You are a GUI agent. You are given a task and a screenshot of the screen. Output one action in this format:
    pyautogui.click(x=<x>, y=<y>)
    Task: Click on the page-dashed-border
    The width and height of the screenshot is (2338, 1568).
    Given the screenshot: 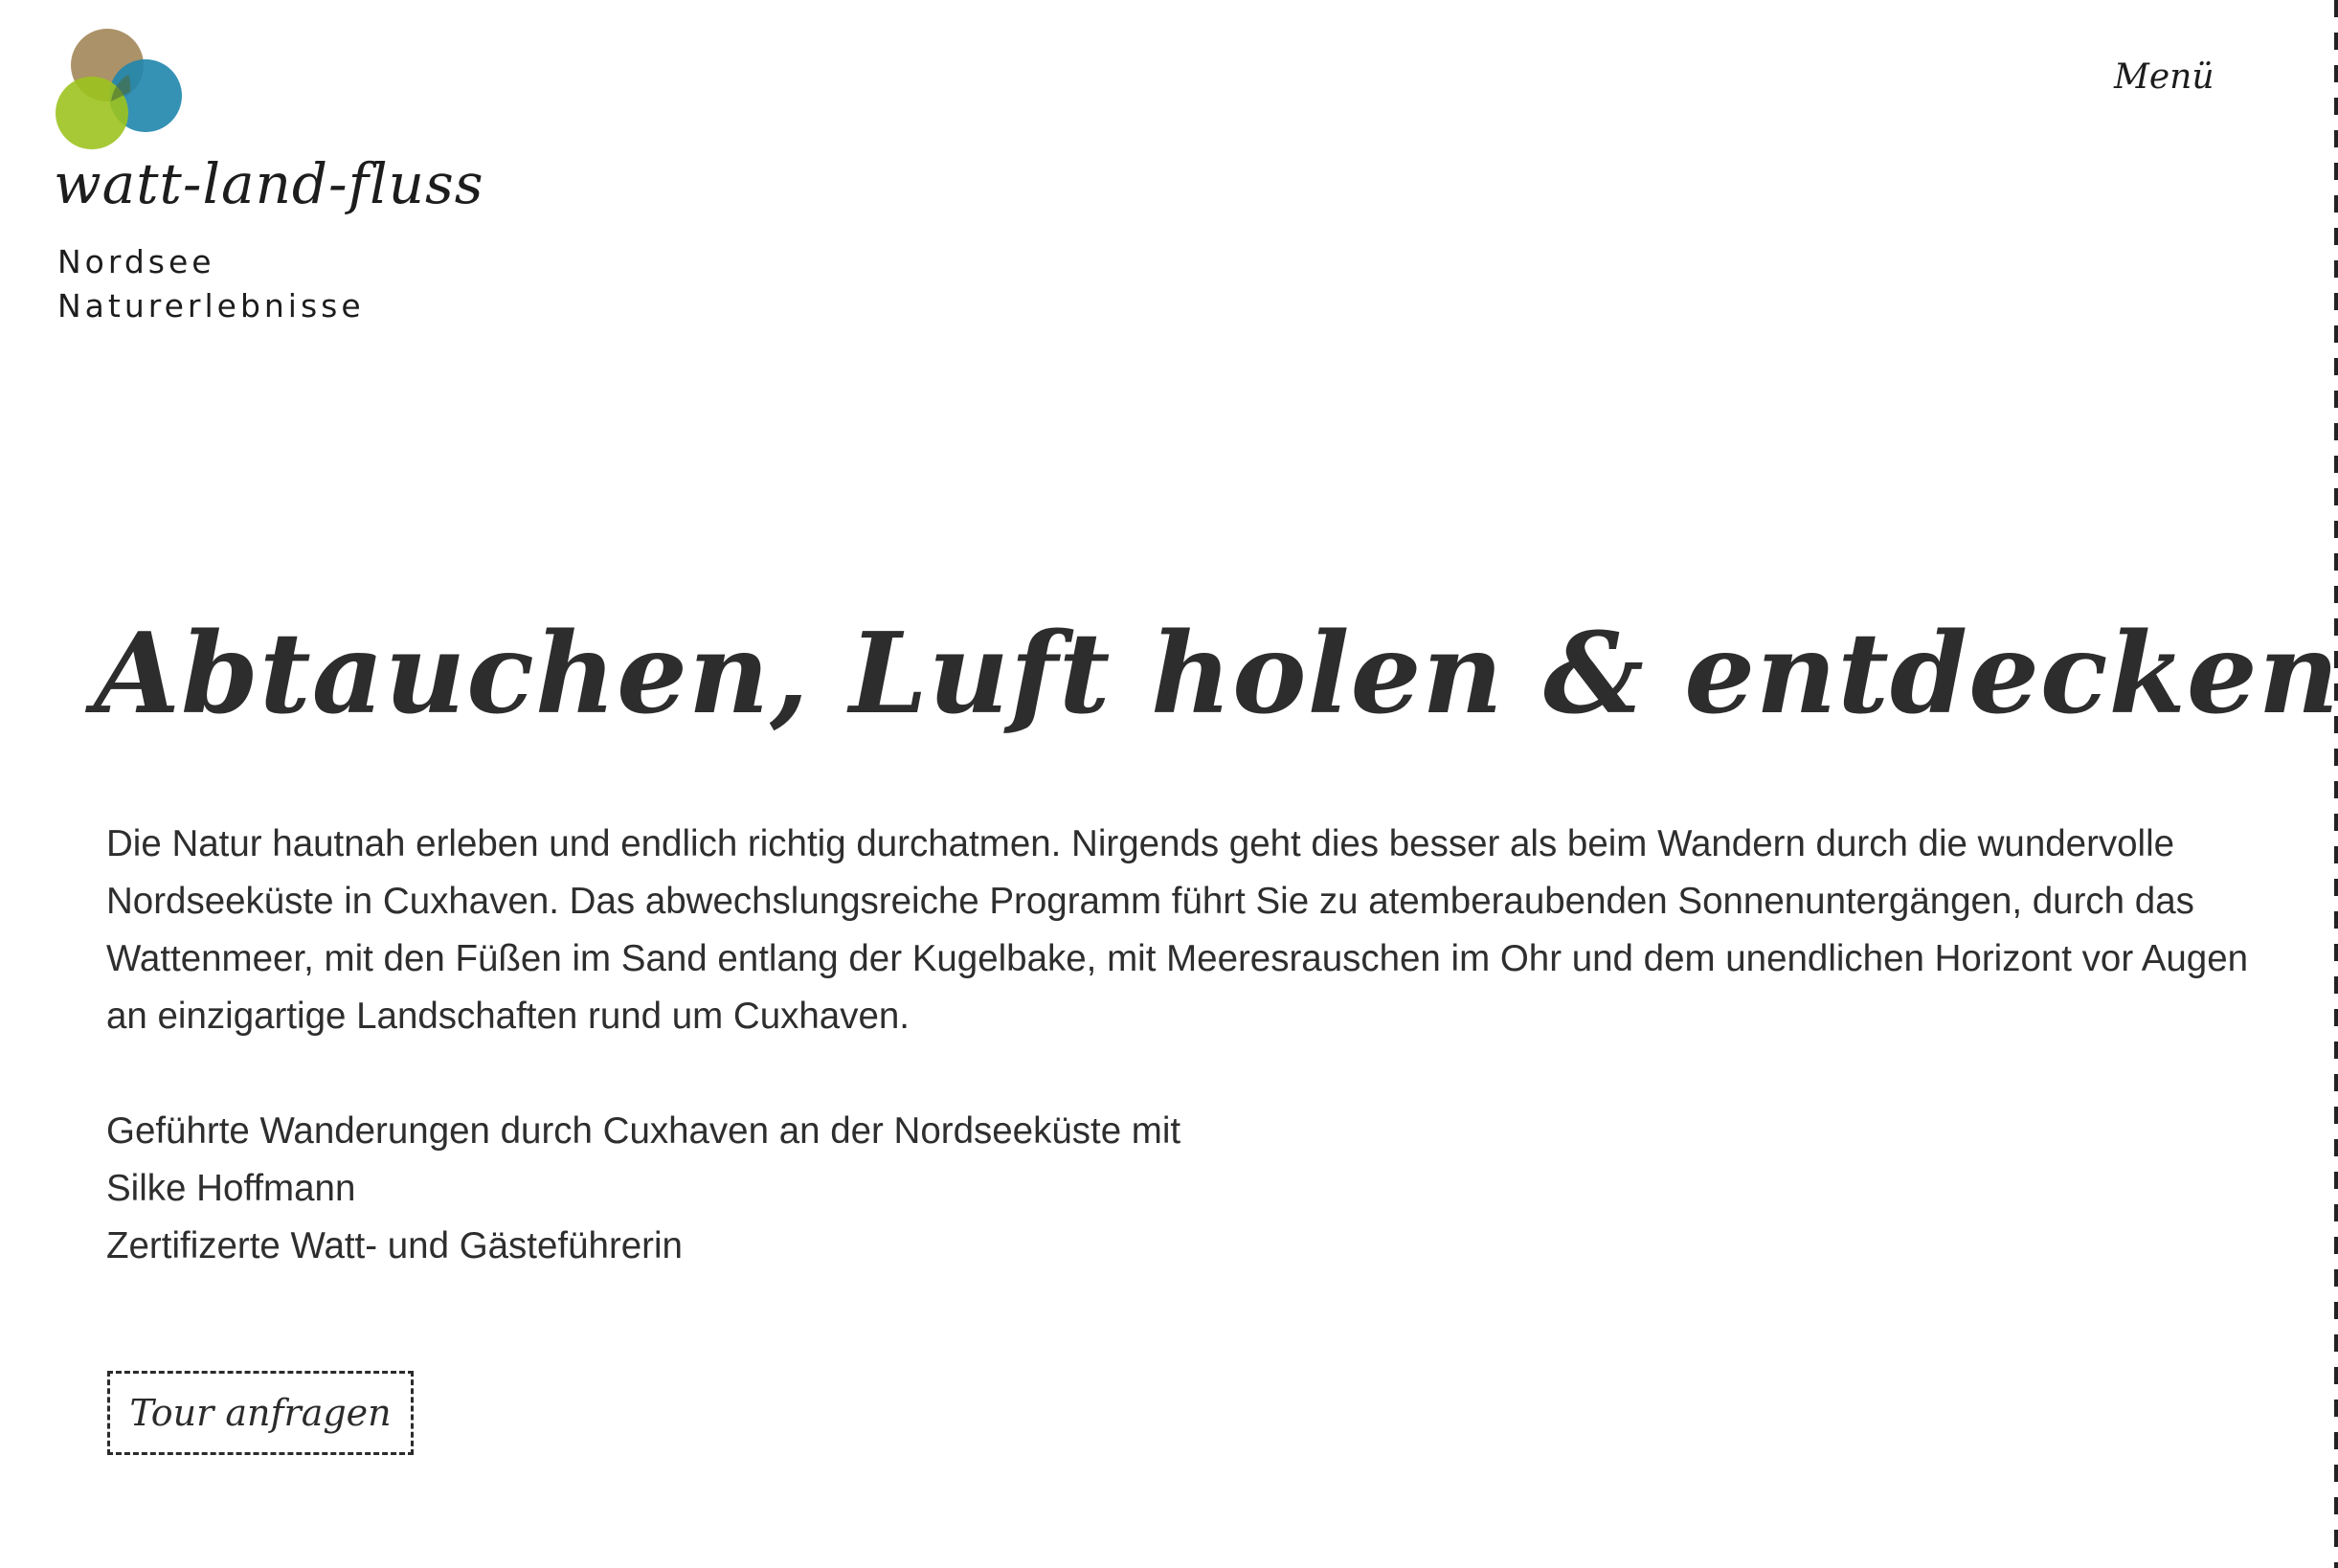 What is the action you would take?
    pyautogui.click(x=2335, y=784)
    